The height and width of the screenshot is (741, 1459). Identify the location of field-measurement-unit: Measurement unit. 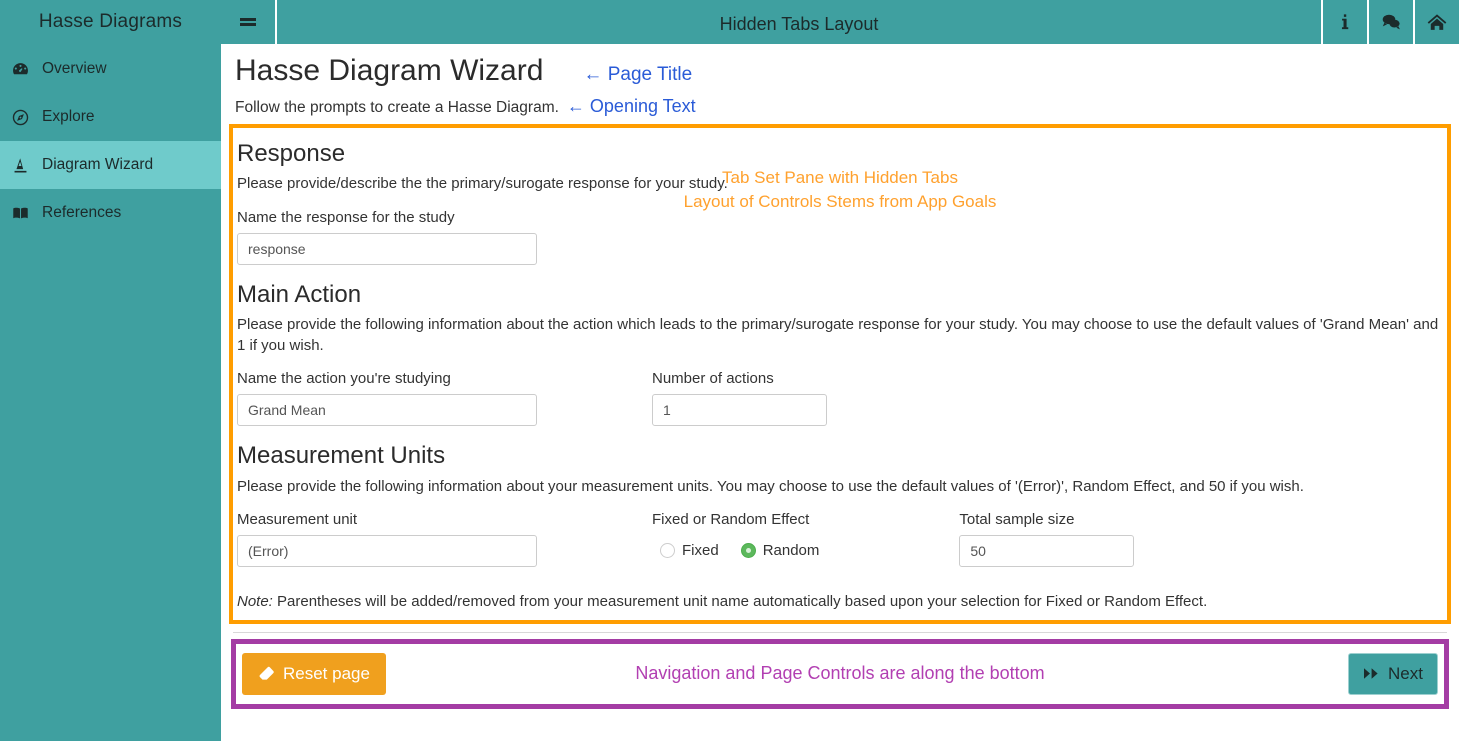
(387, 539).